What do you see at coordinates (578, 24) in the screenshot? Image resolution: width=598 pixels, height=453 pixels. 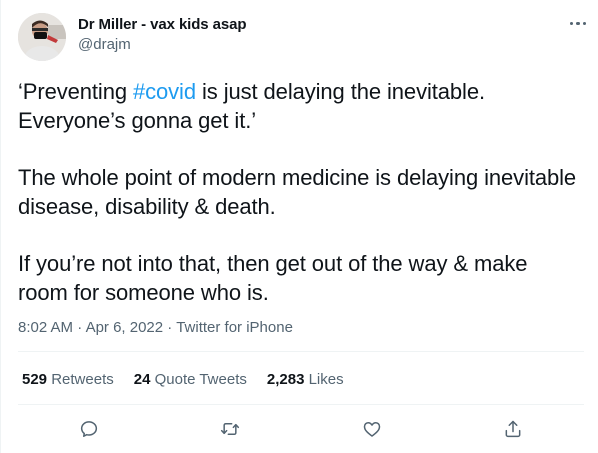 I see `more-horizontal-icon` at bounding box center [578, 24].